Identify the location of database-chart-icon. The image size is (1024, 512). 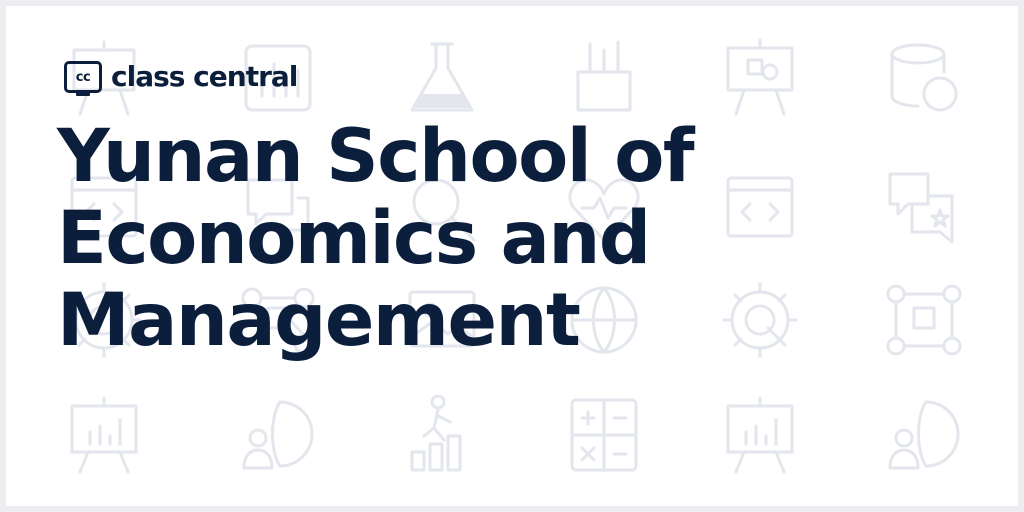
(924, 77).